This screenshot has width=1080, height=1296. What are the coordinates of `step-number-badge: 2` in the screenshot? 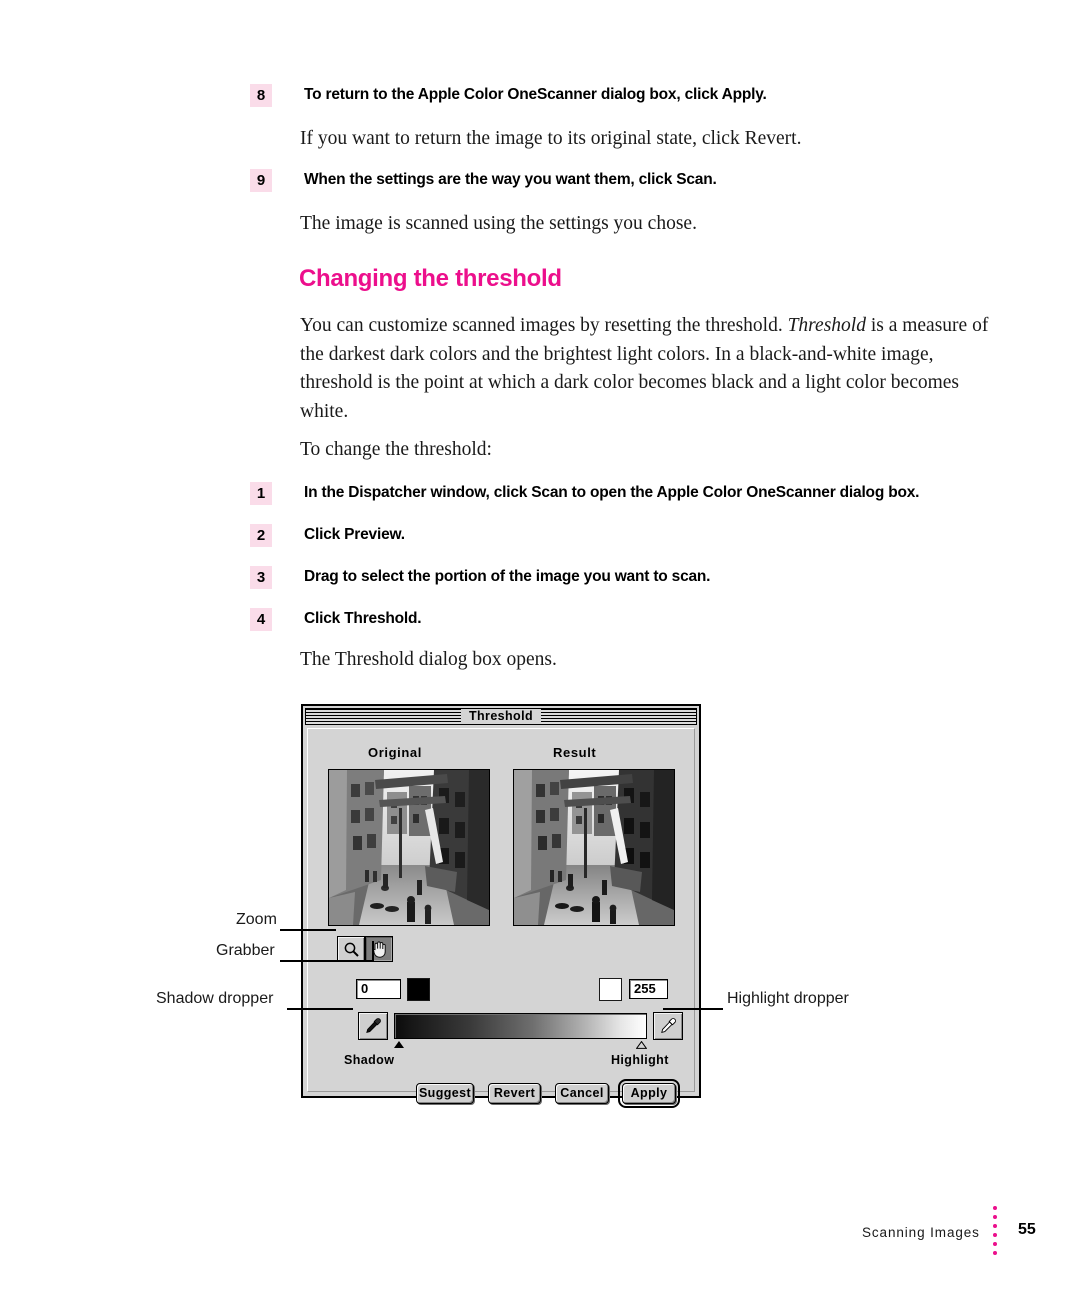 It's located at (261, 535).